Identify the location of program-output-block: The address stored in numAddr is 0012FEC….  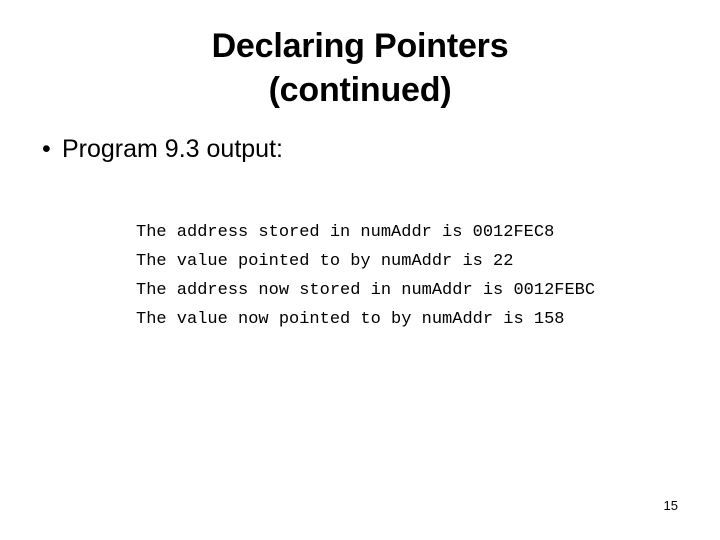
(365, 276).